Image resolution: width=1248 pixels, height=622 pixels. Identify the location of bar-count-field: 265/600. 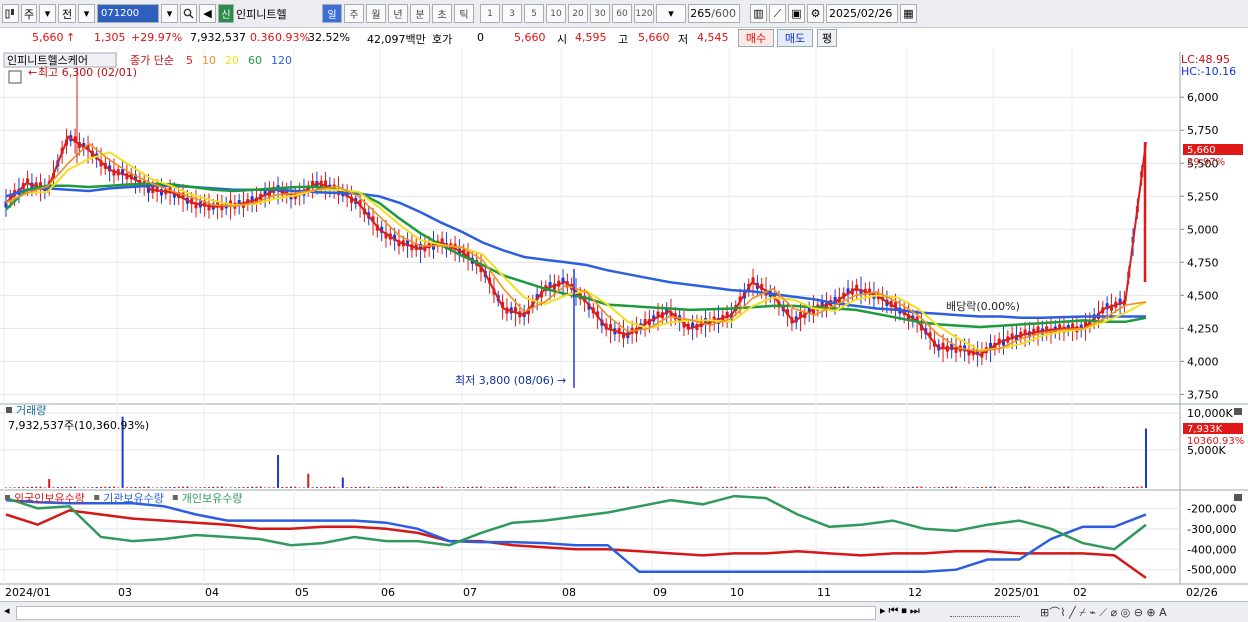
(714, 13).